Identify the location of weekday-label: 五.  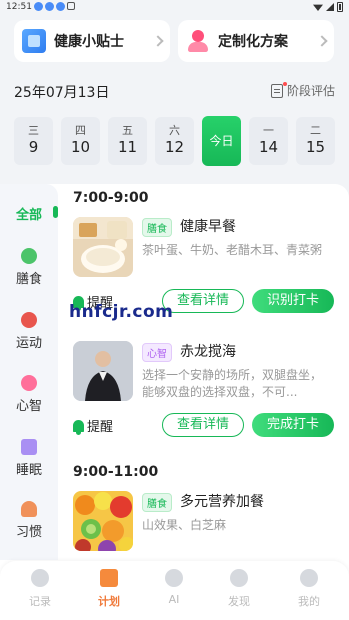
(127, 130).